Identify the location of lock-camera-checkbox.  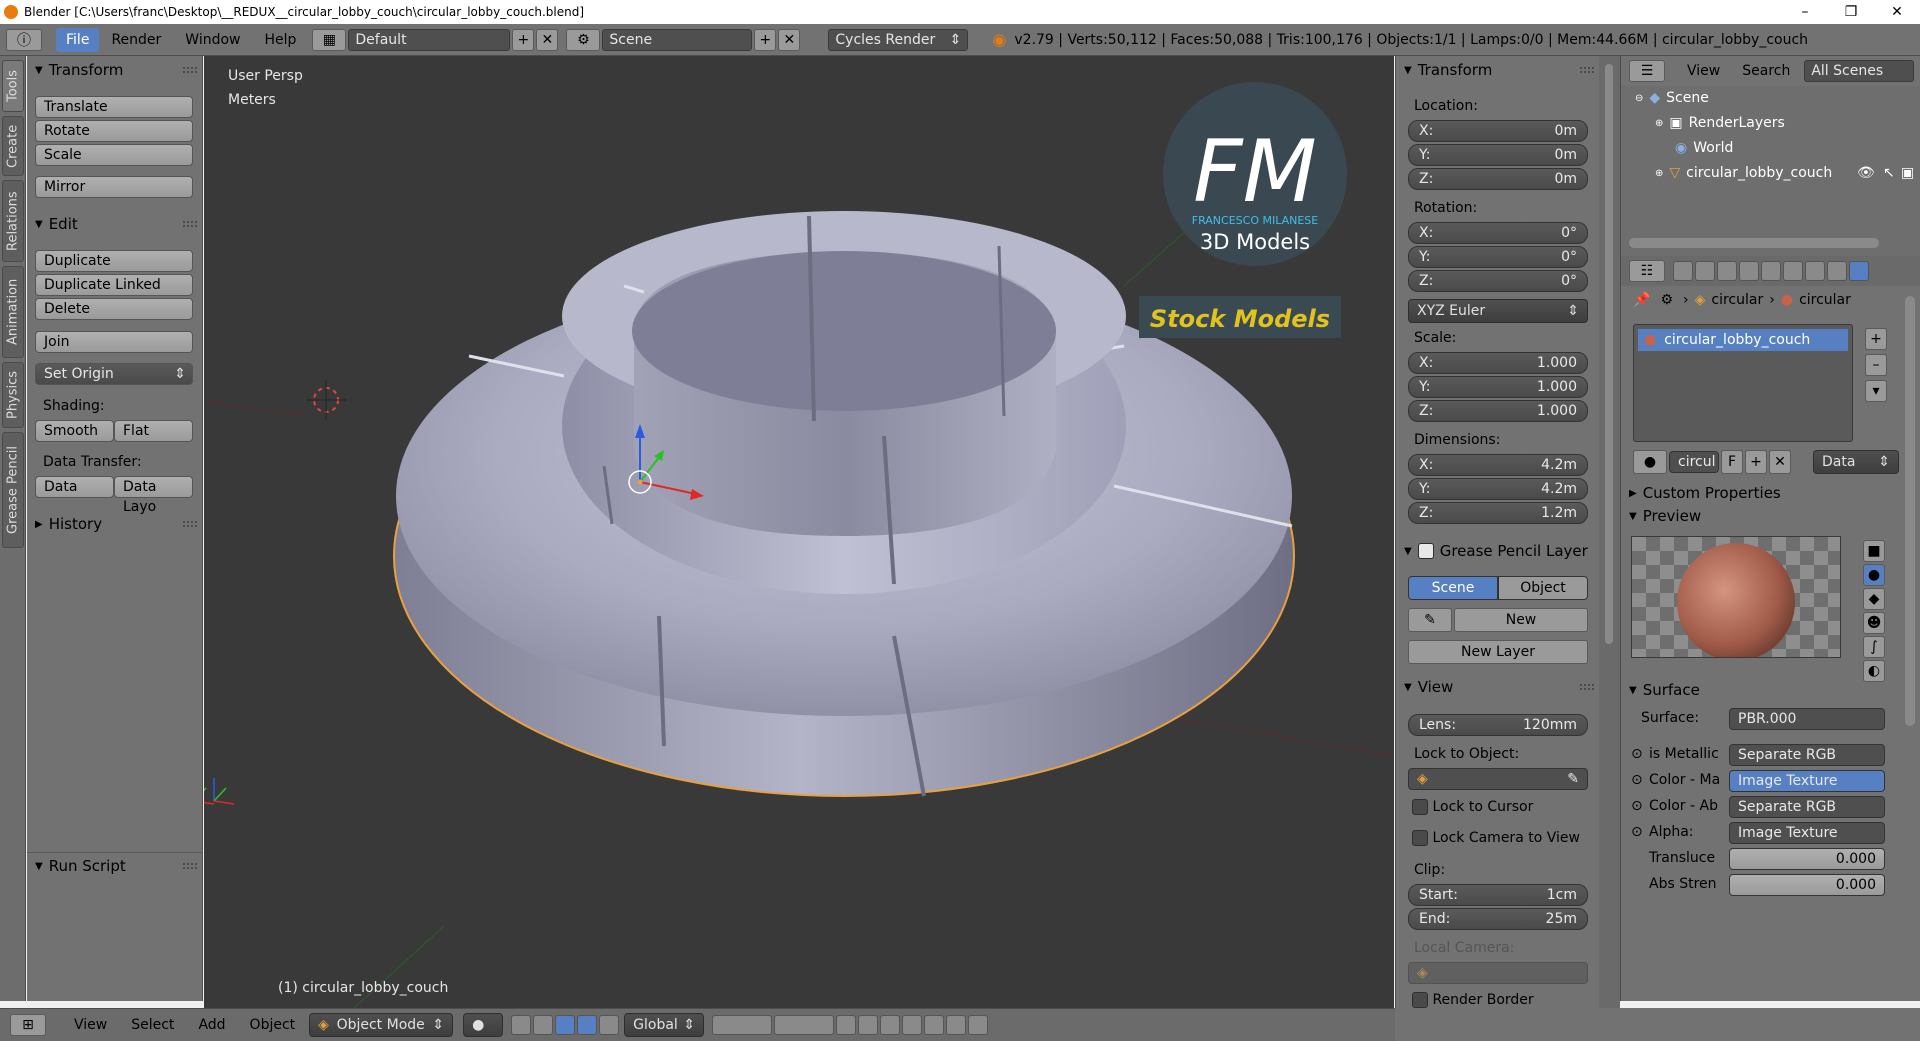
(1420, 838).